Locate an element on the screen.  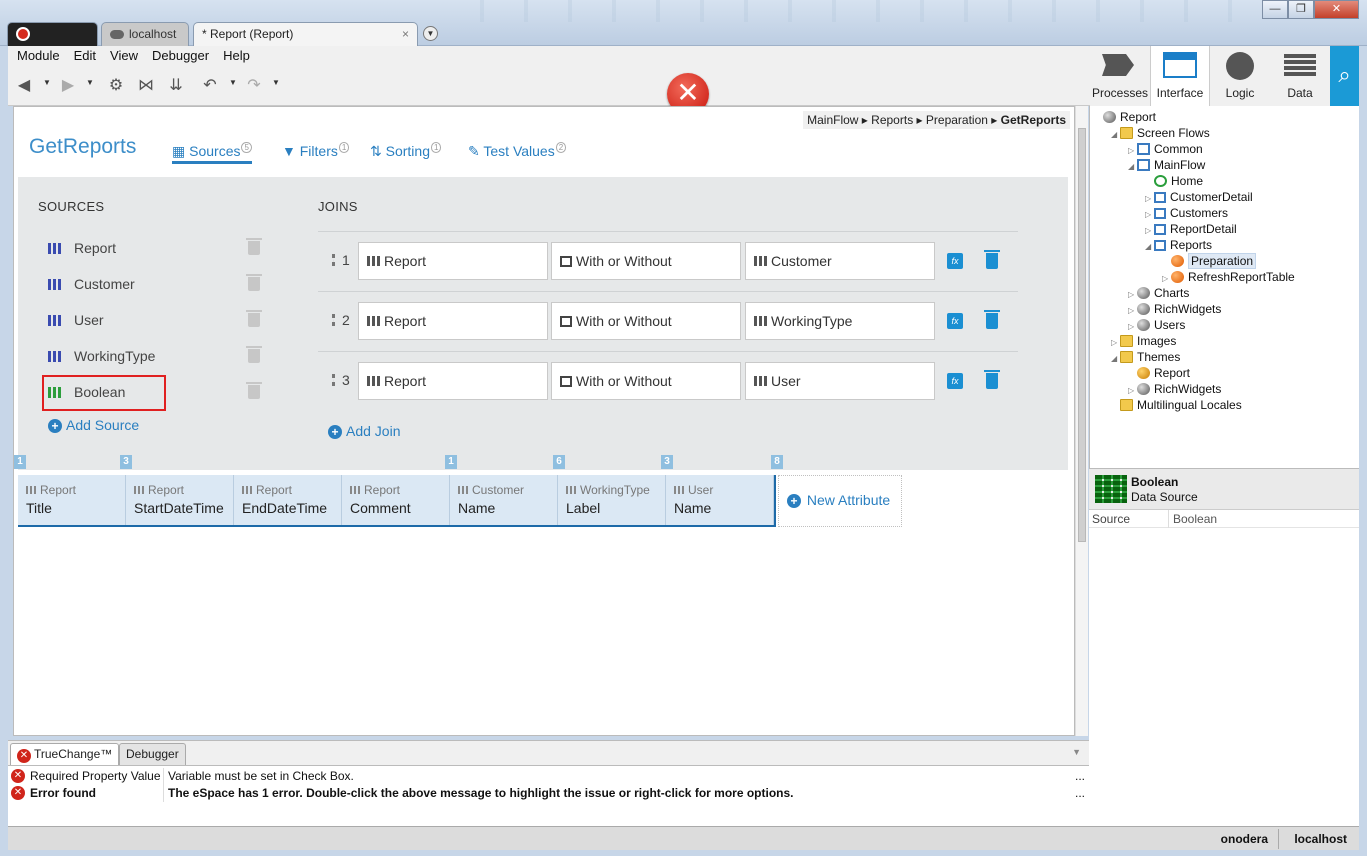
property-value: Boolean is located at coordinates (1195, 519).